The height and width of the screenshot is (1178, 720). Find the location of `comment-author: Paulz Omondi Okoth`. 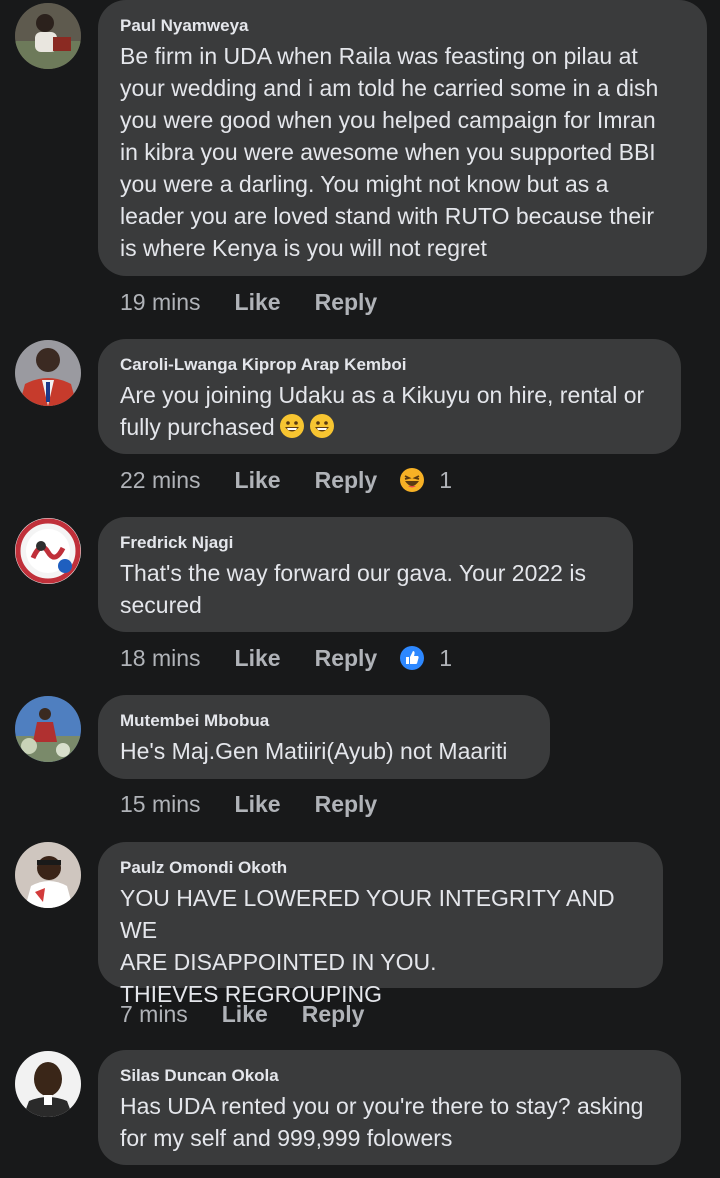

comment-author: Paulz Omondi Okoth is located at coordinates (380, 868).